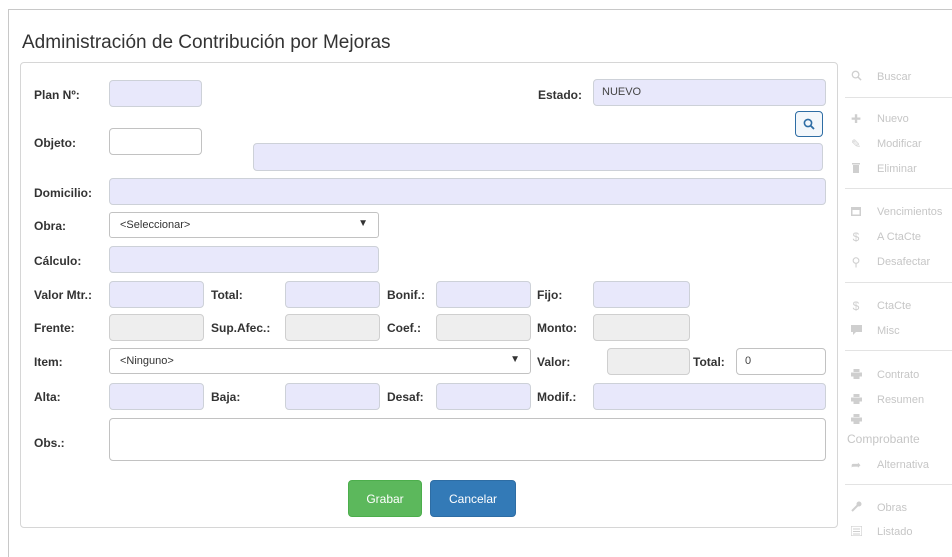 The width and height of the screenshot is (952, 557). I want to click on frente-field, so click(156, 327).